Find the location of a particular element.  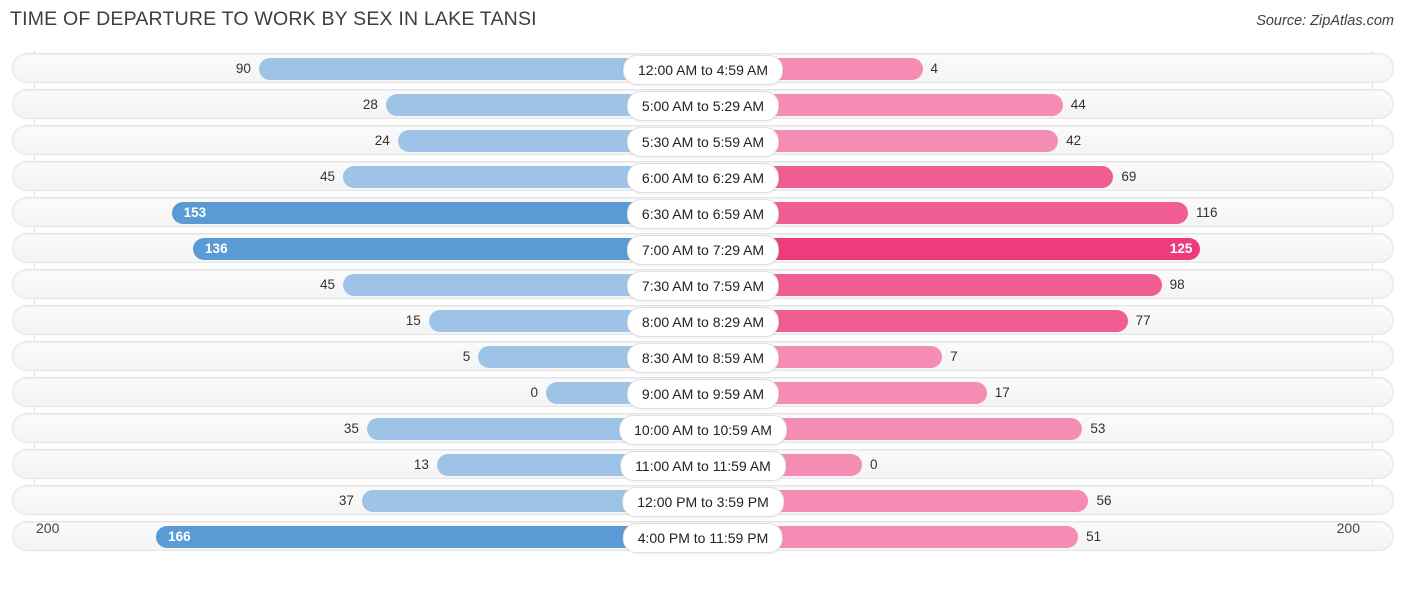

table-row: 24 42 5:30 AM to 5:59 AM is located at coordinates (703, 141).